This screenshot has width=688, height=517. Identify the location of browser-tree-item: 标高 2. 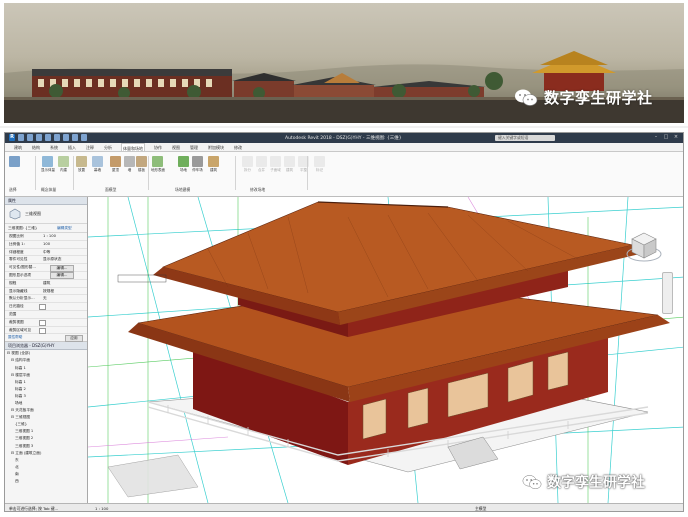
(46, 389).